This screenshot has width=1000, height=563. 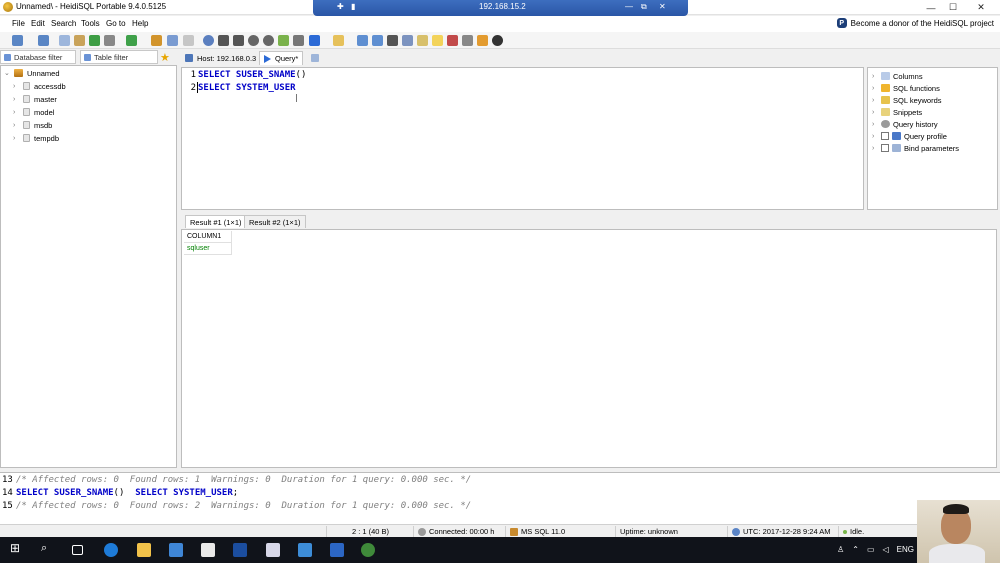 I want to click on menu-goto: Go to, so click(x=116, y=23).